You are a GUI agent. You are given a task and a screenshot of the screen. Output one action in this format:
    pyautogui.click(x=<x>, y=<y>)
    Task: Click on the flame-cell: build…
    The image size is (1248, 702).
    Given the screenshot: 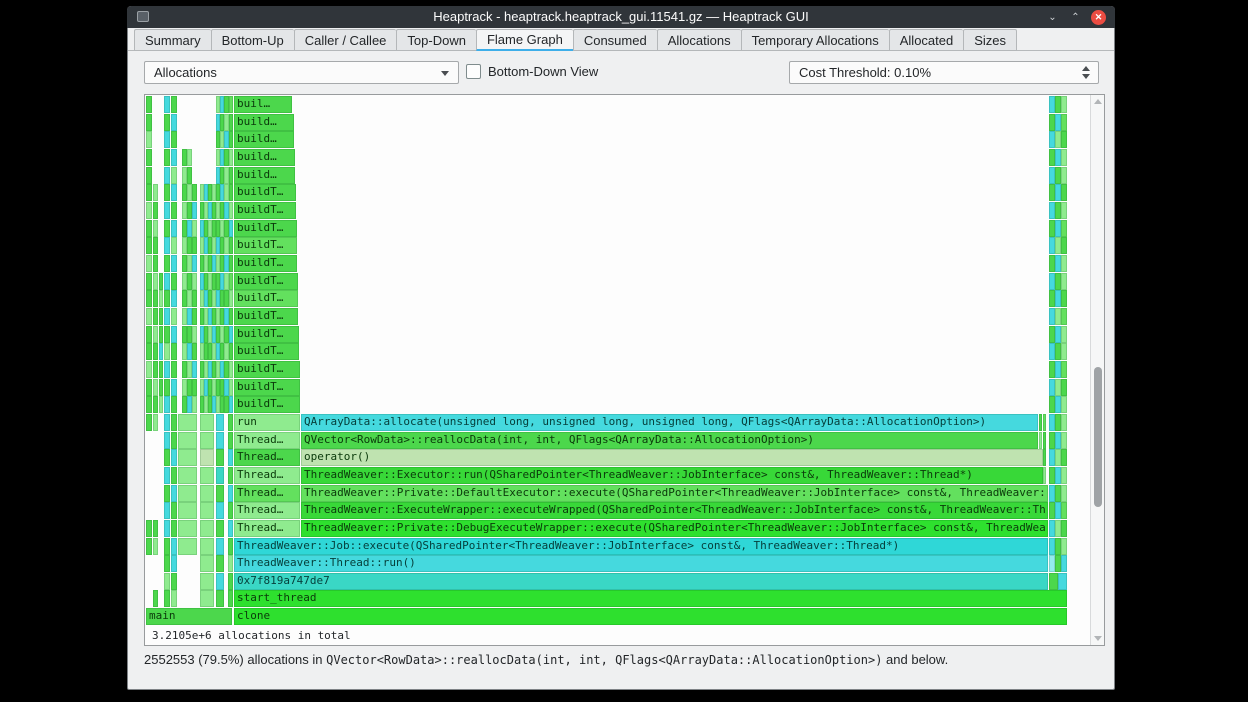 What is the action you would take?
    pyautogui.click(x=264, y=122)
    